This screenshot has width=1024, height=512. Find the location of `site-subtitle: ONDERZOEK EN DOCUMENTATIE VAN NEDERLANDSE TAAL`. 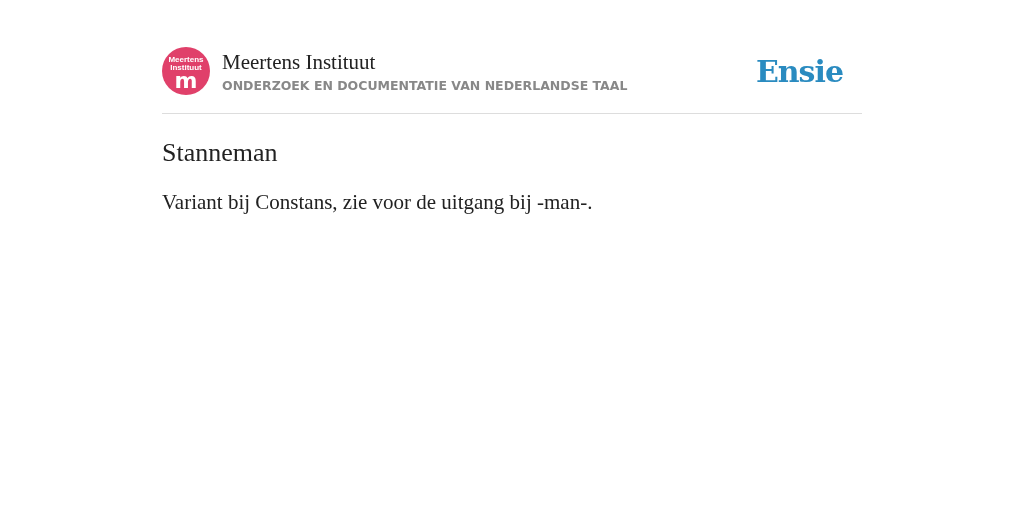

site-subtitle: ONDERZOEK EN DOCUMENTATIE VAN NEDERLANDSE TAAL is located at coordinates (425, 85).